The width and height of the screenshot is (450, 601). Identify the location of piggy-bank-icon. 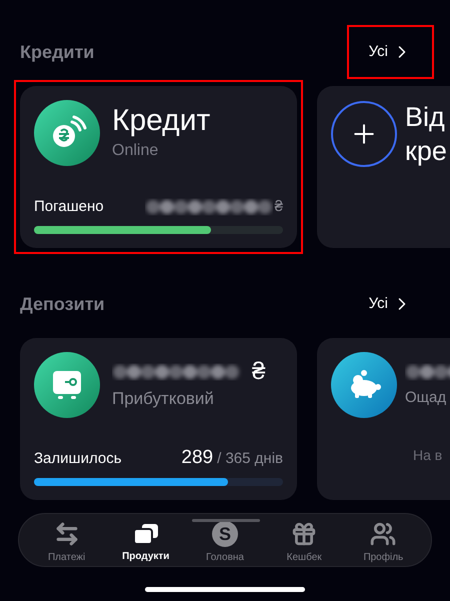
(364, 385).